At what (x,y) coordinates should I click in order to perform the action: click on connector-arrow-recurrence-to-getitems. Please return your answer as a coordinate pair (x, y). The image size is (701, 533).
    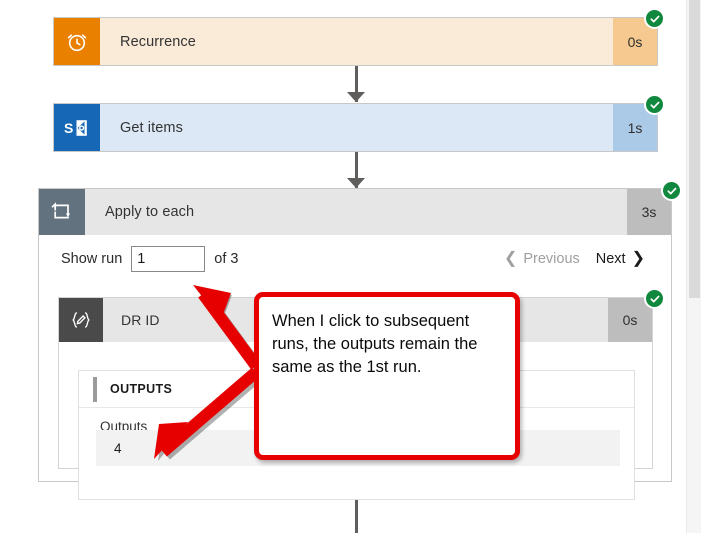
    Looking at the image, I should click on (356, 97).